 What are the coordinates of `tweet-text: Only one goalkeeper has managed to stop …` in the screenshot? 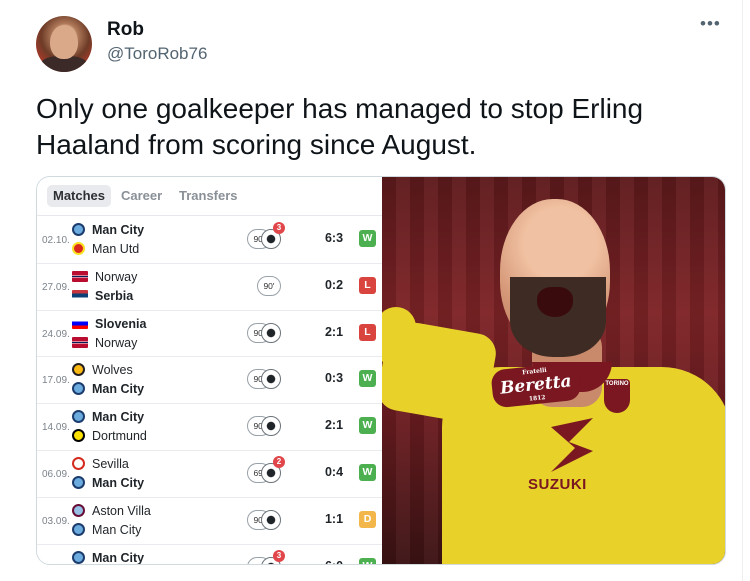 It's located at (340, 126).